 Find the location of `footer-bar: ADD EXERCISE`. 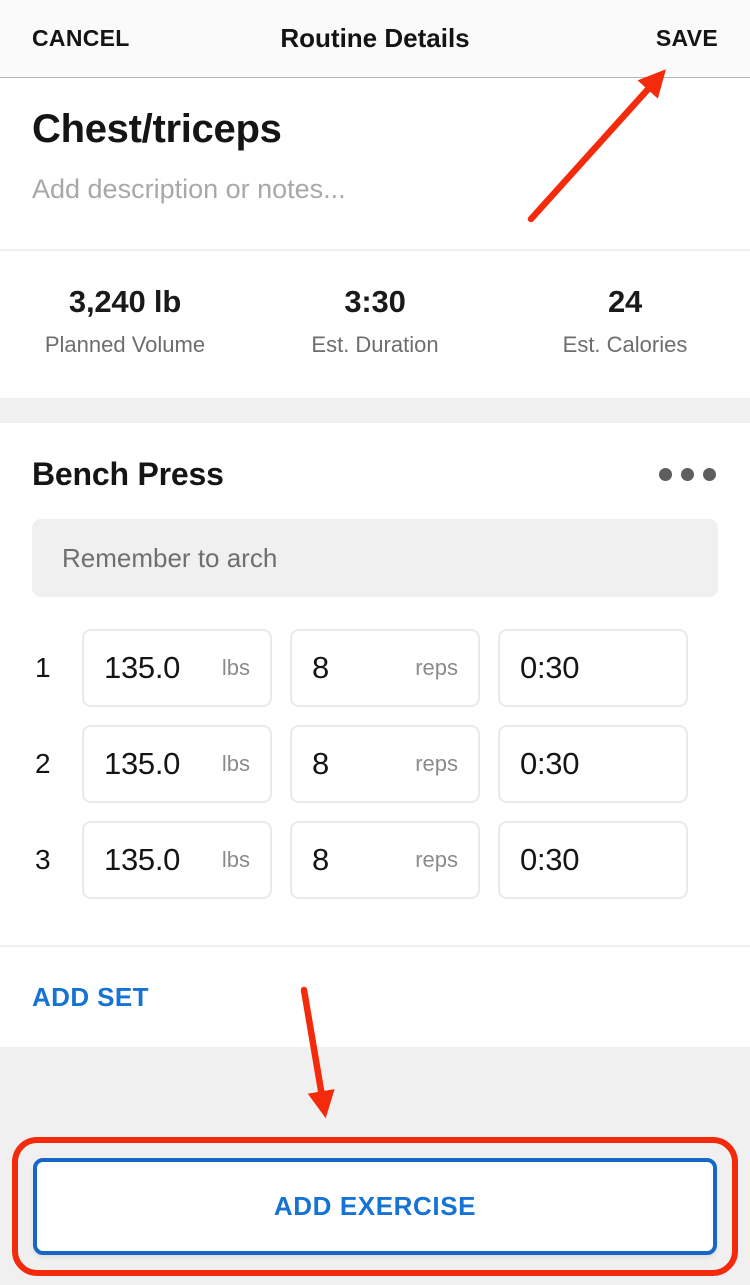

footer-bar: ADD EXERCISE is located at coordinates (375, 1211).